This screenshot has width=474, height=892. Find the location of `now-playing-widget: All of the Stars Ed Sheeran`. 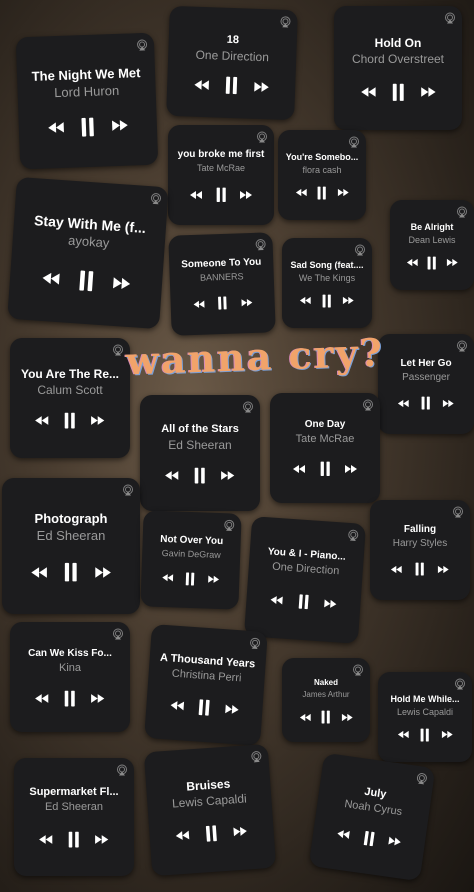

now-playing-widget: All of the Stars Ed Sheeran is located at coordinates (200, 453).